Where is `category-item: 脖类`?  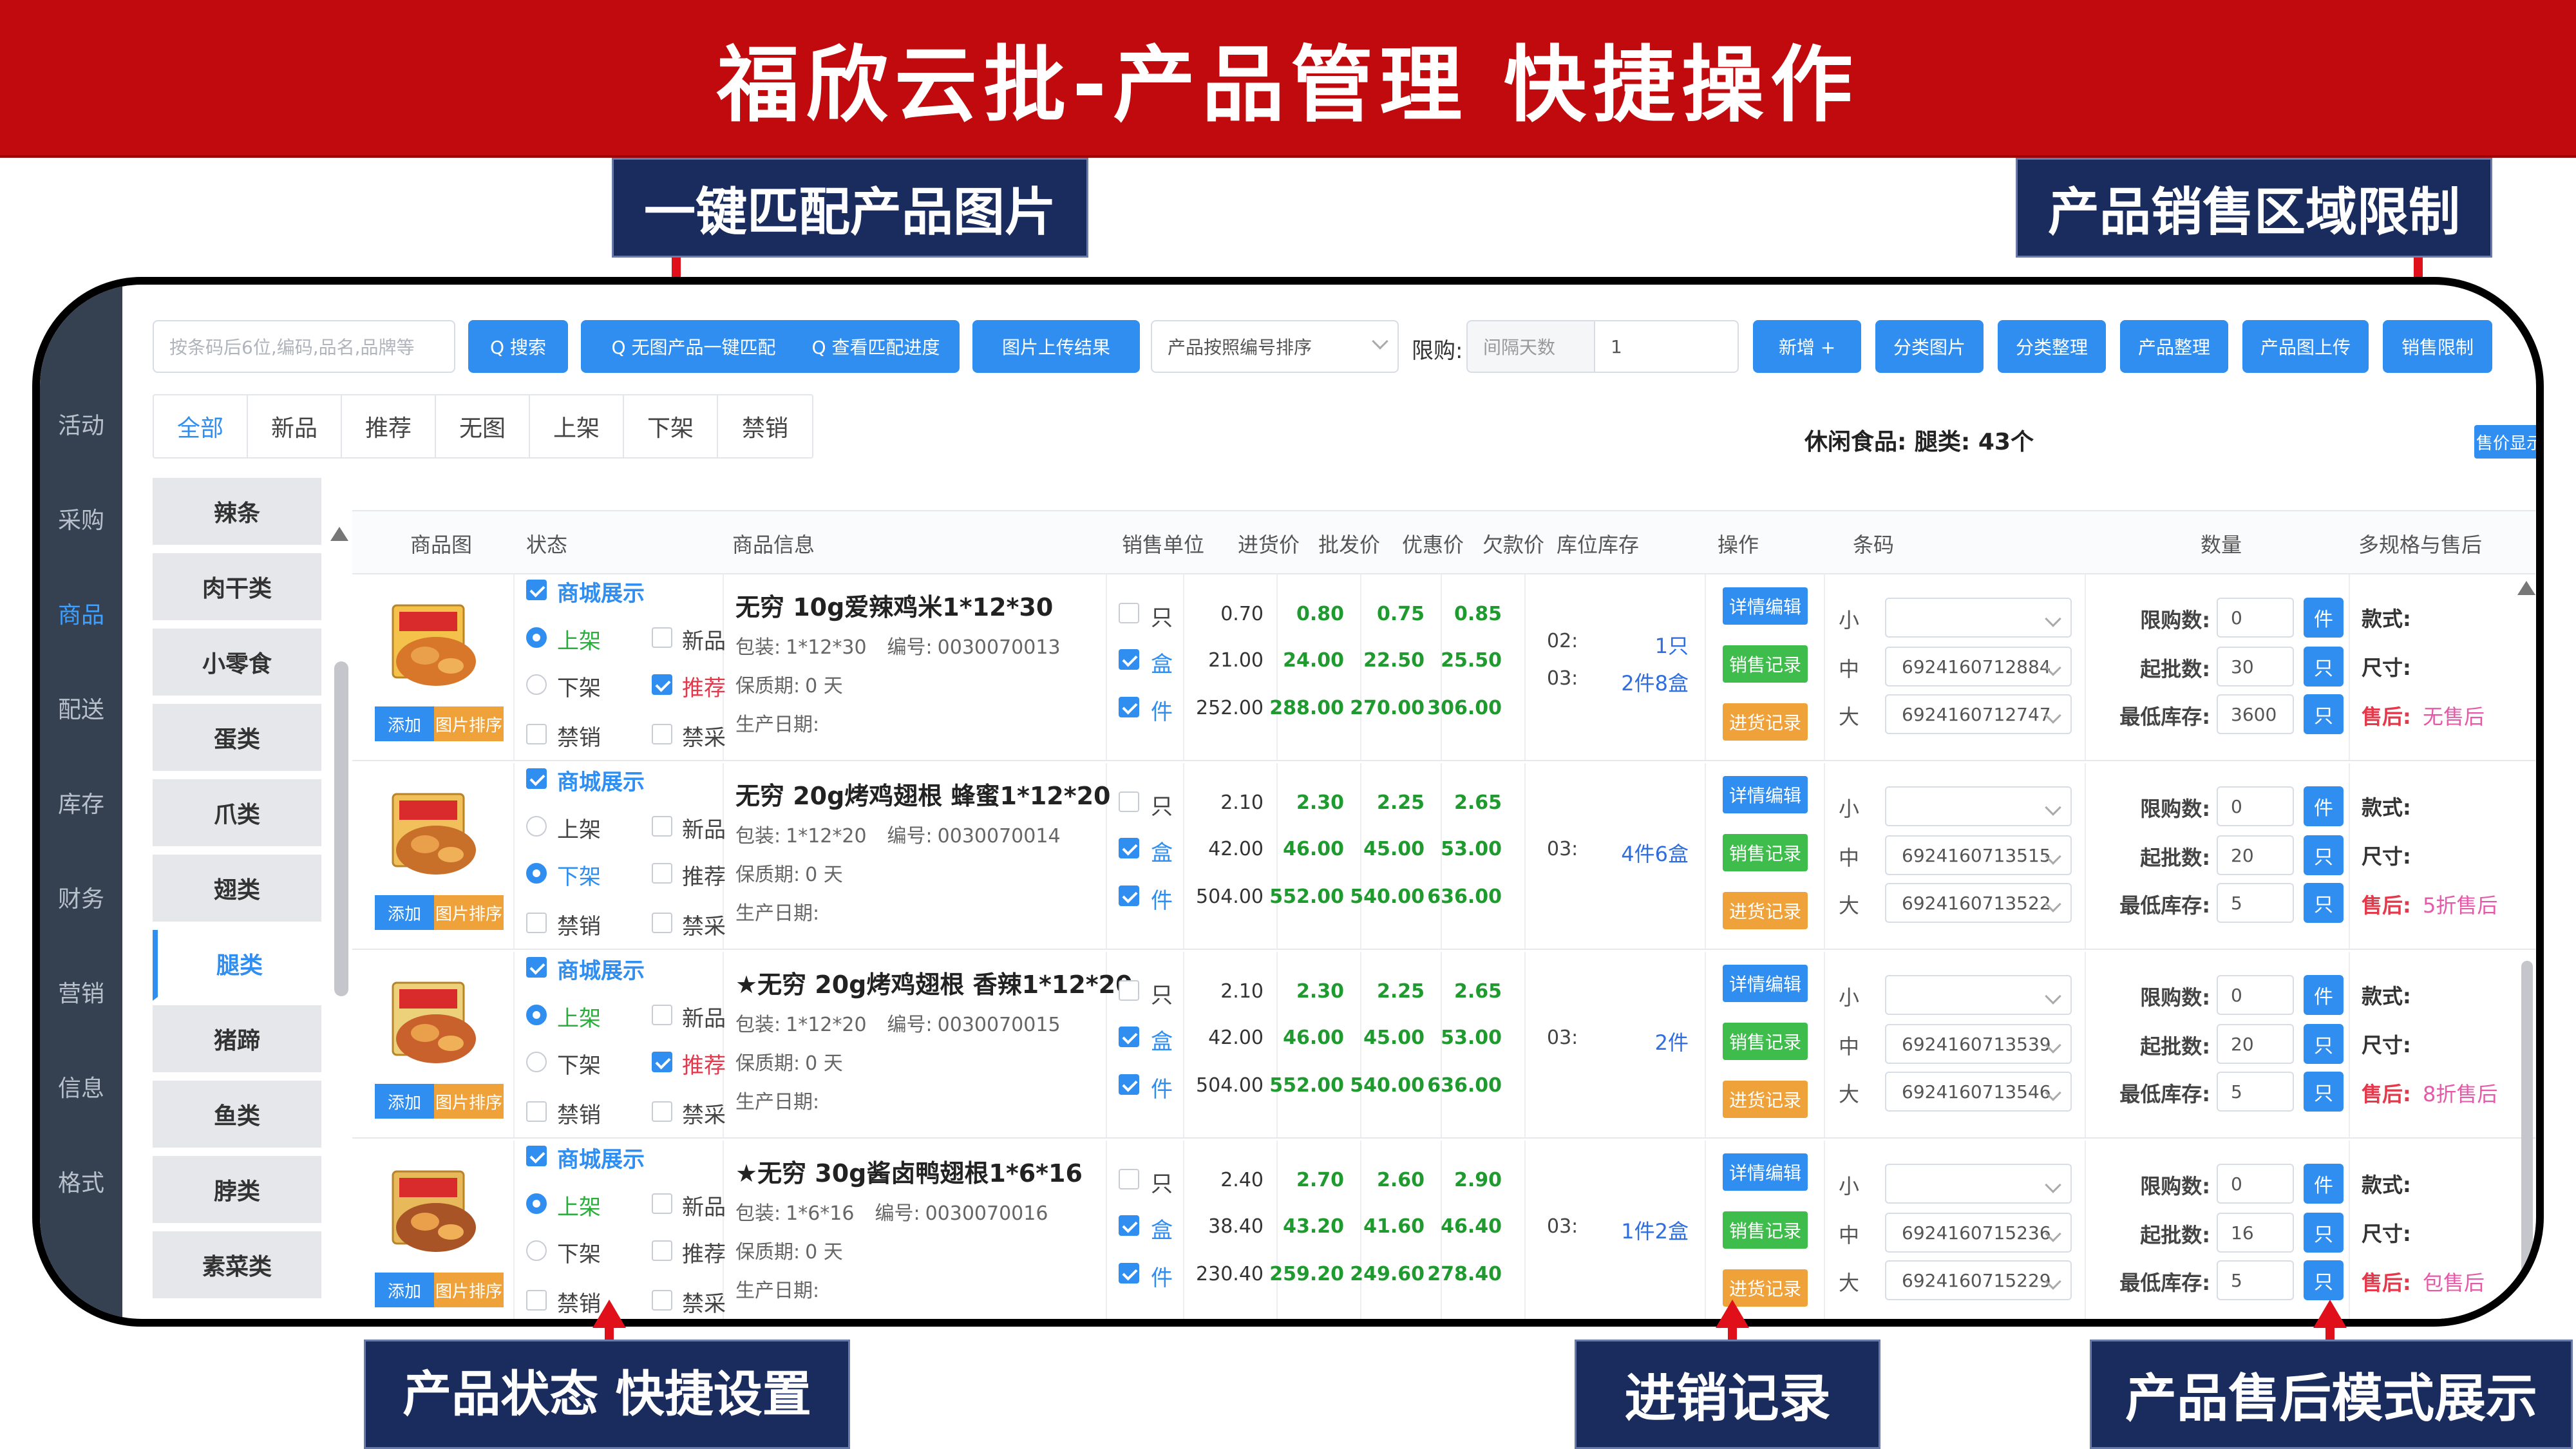
category-item: 脖类 is located at coordinates (237, 1191).